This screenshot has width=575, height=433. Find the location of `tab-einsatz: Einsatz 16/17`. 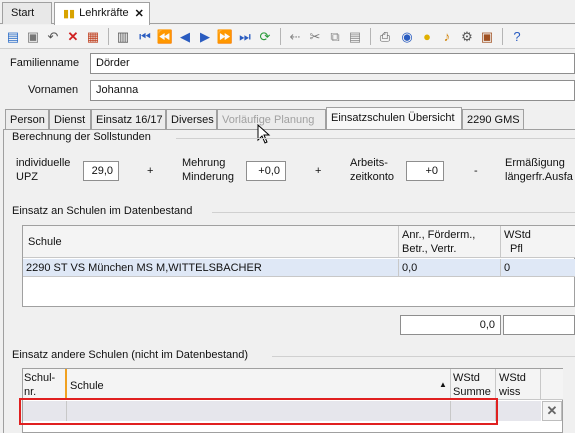

tab-einsatz: Einsatz 16/17 is located at coordinates (128, 119).